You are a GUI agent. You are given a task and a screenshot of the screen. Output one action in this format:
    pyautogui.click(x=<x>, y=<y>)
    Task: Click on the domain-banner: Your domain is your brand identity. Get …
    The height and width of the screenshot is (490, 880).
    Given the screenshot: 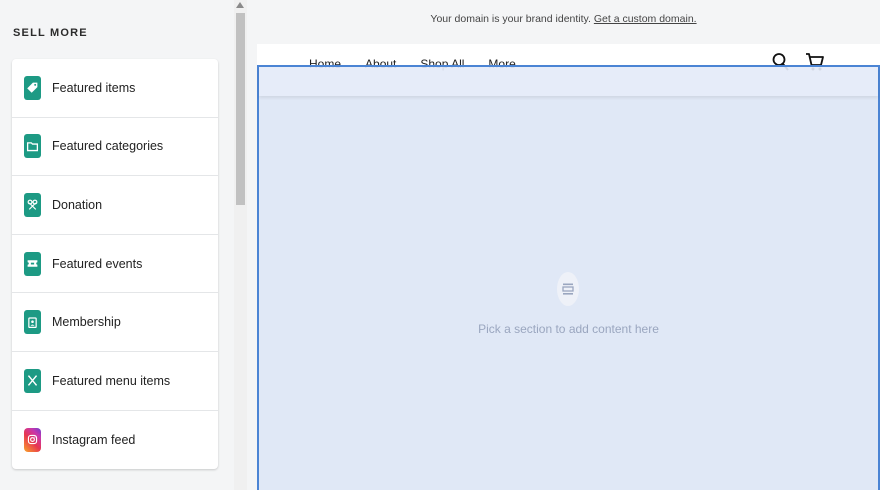 What is the action you would take?
    pyautogui.click(x=563, y=19)
    